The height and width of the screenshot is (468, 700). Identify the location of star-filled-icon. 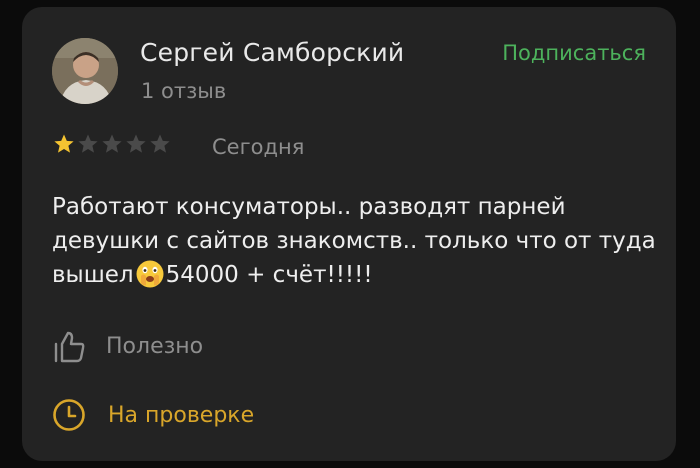
(64, 143).